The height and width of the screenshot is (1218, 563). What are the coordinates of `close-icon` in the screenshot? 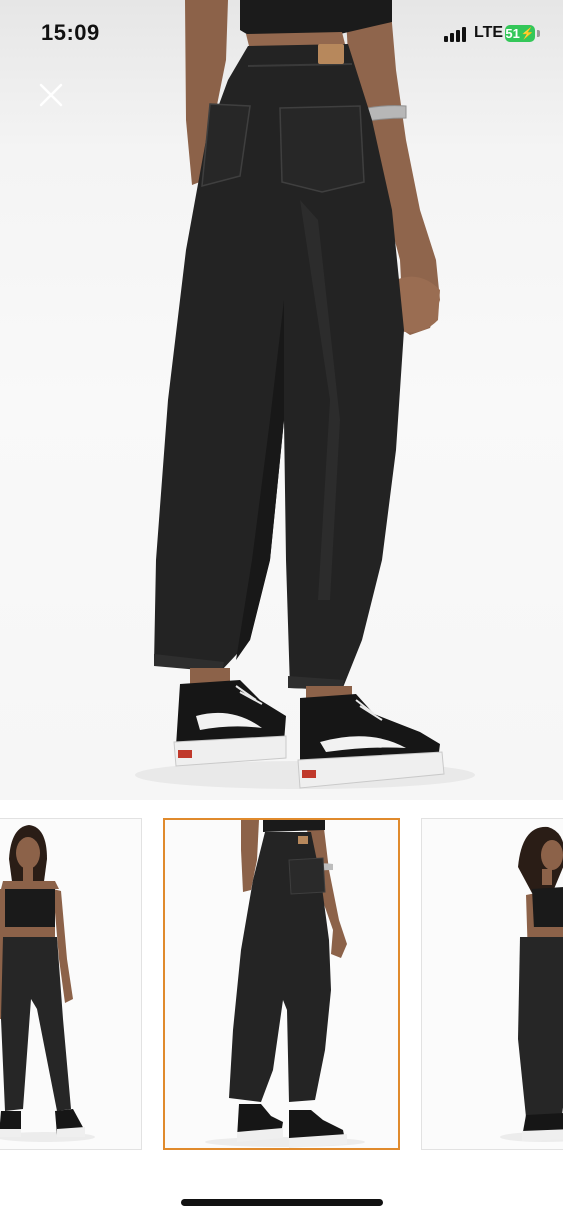 It's located at (51, 95).